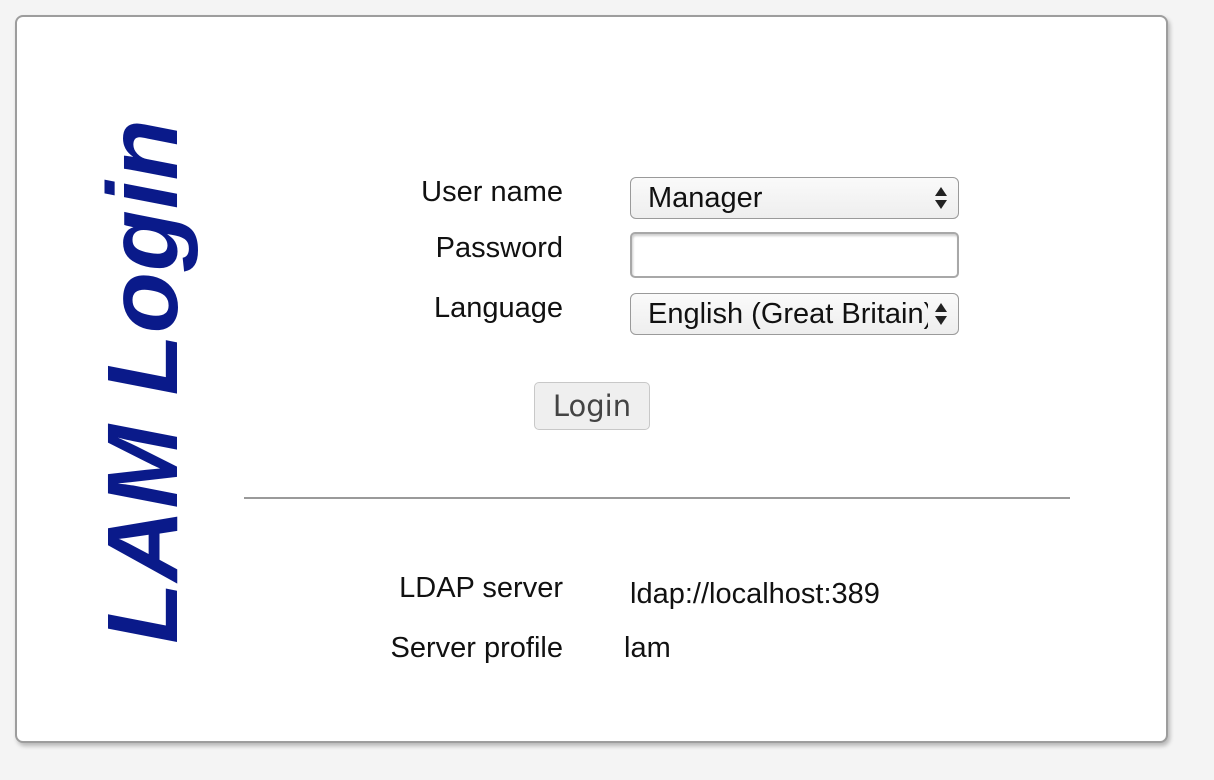 The width and height of the screenshot is (1214, 780). Describe the element at coordinates (657, 498) in the screenshot. I see `divider` at that location.